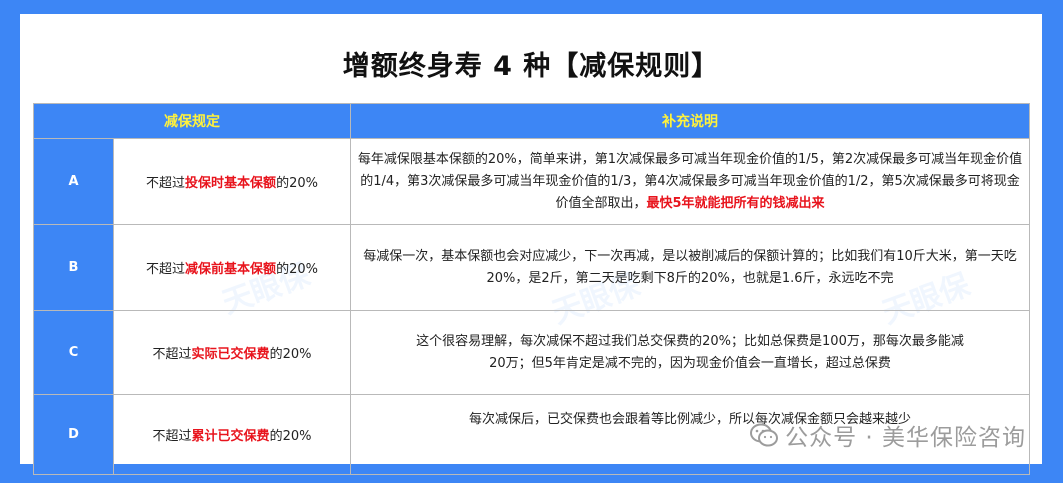 This screenshot has height=483, width=1063. Describe the element at coordinates (905, 437) in the screenshot. I see `watermark-text: 公众号 · 美华保险咨询` at that location.